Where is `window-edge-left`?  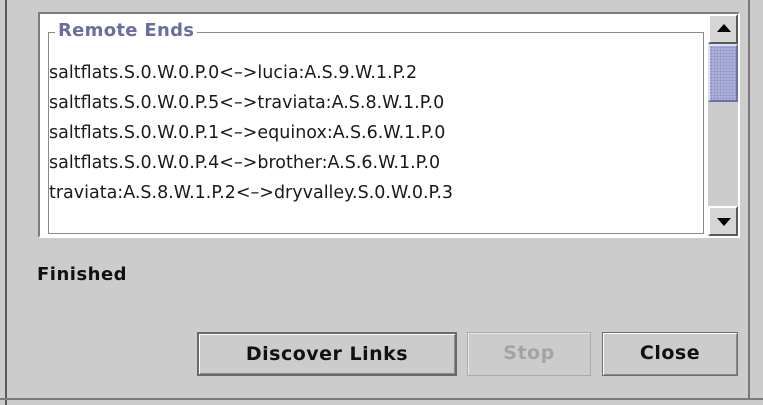
window-edge-left is located at coordinates (6, 202).